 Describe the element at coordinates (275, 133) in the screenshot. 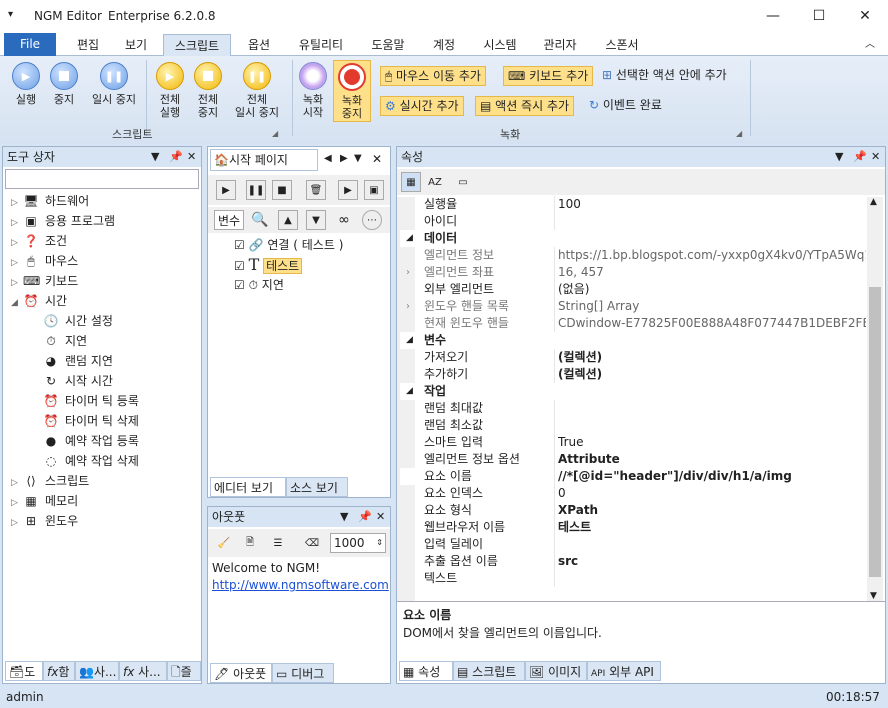

I see `script-group-launcher-icon: ◢` at that location.